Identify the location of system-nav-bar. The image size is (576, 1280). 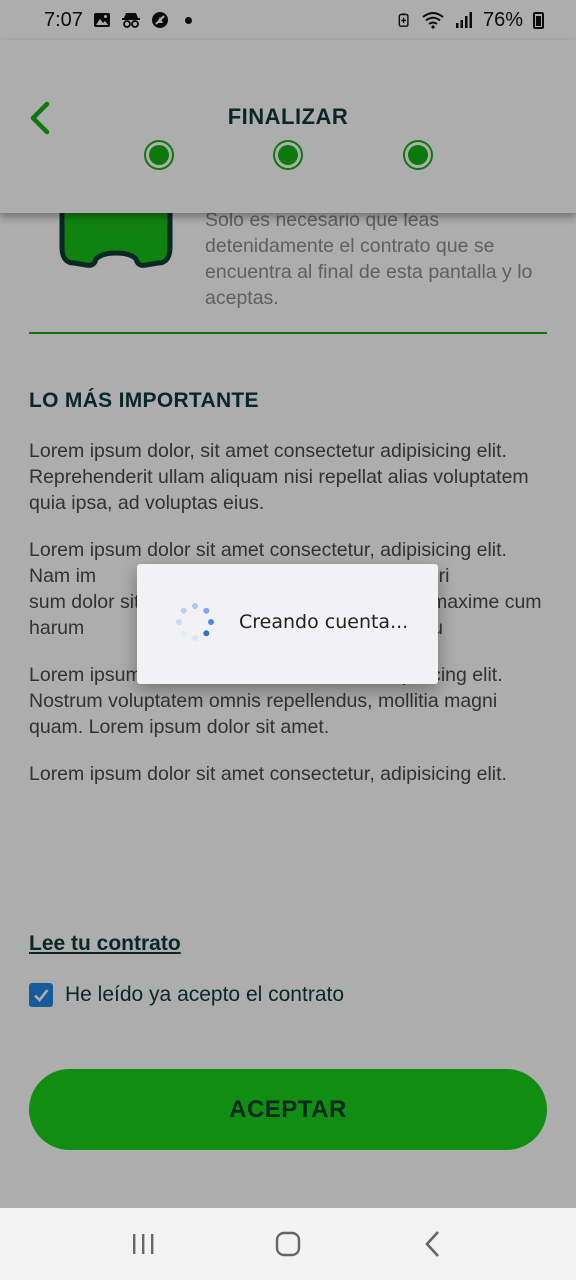
(288, 1244).